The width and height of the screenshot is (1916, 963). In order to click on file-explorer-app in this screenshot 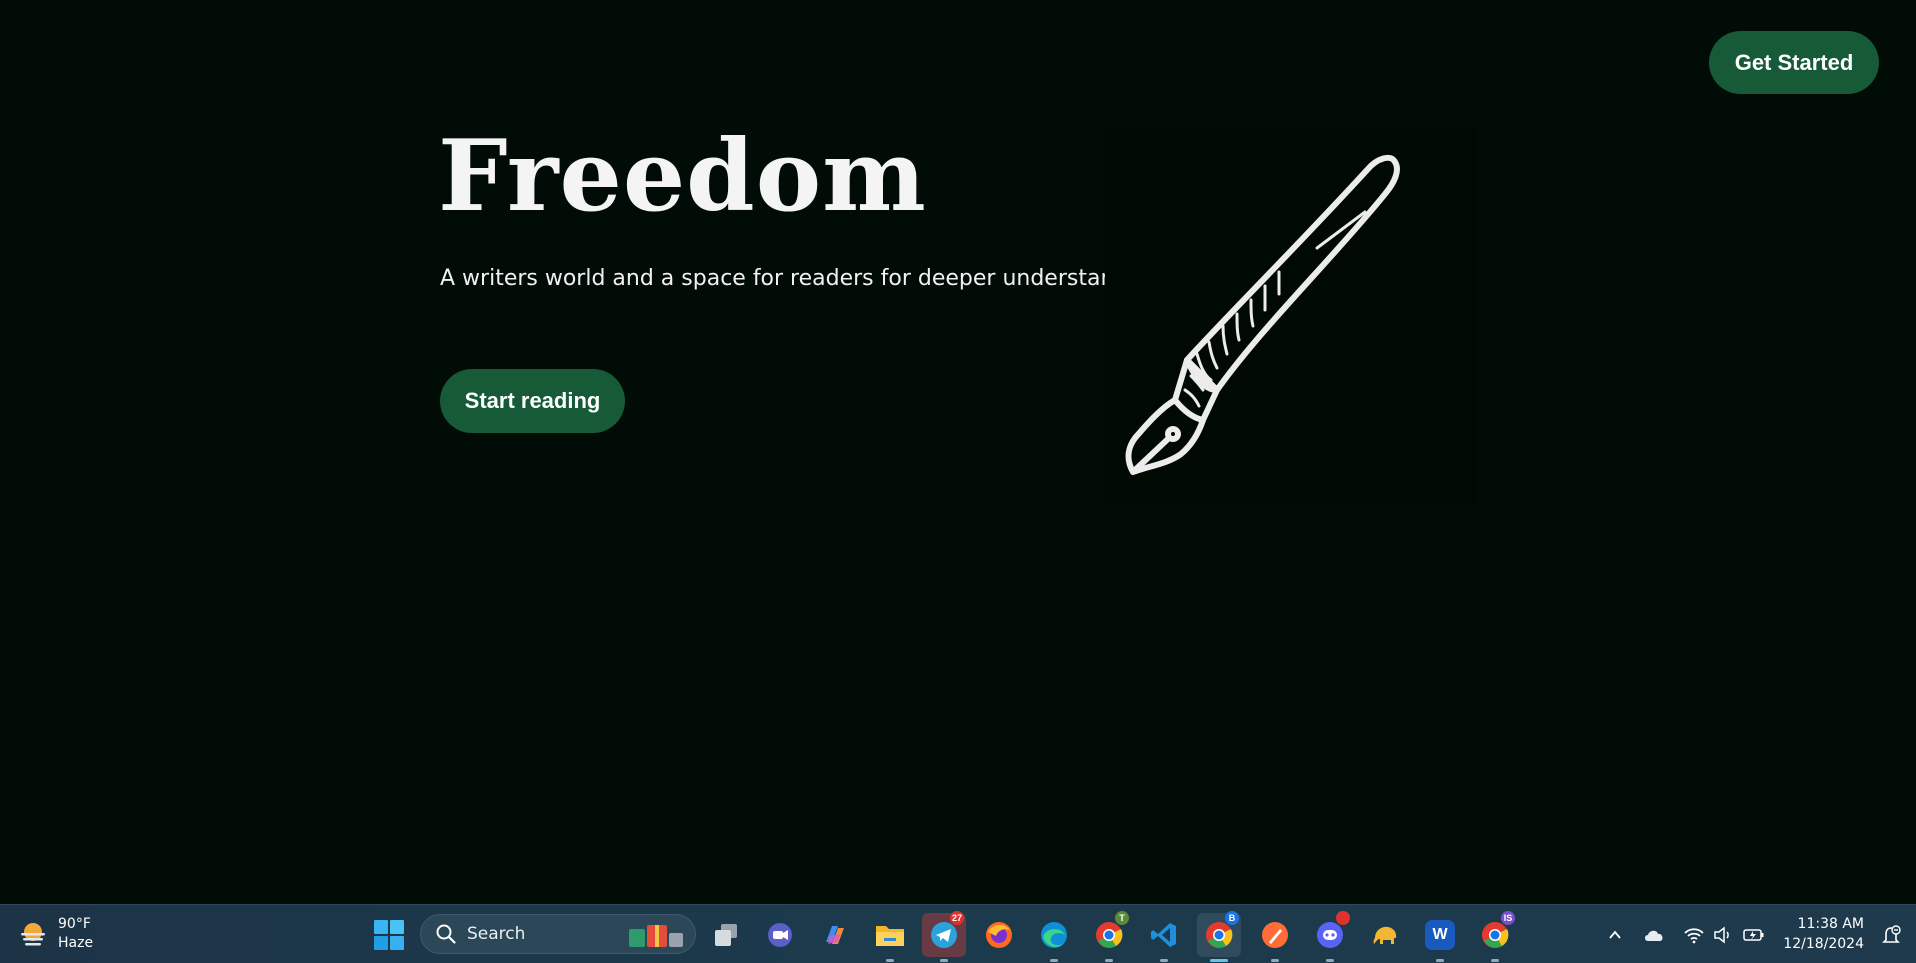, I will do `click(890, 937)`.